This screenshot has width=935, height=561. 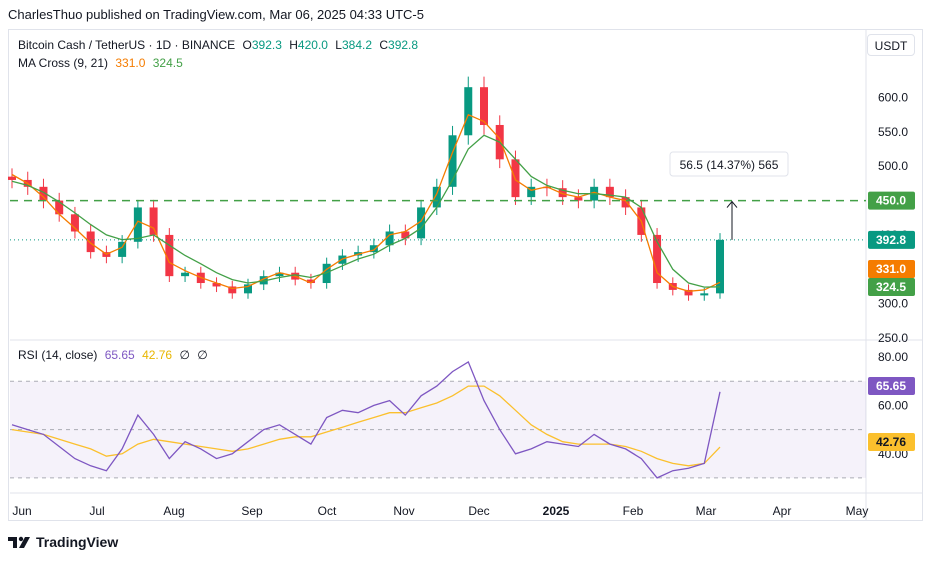 I want to click on time-tick-label: 2025, so click(x=556, y=511).